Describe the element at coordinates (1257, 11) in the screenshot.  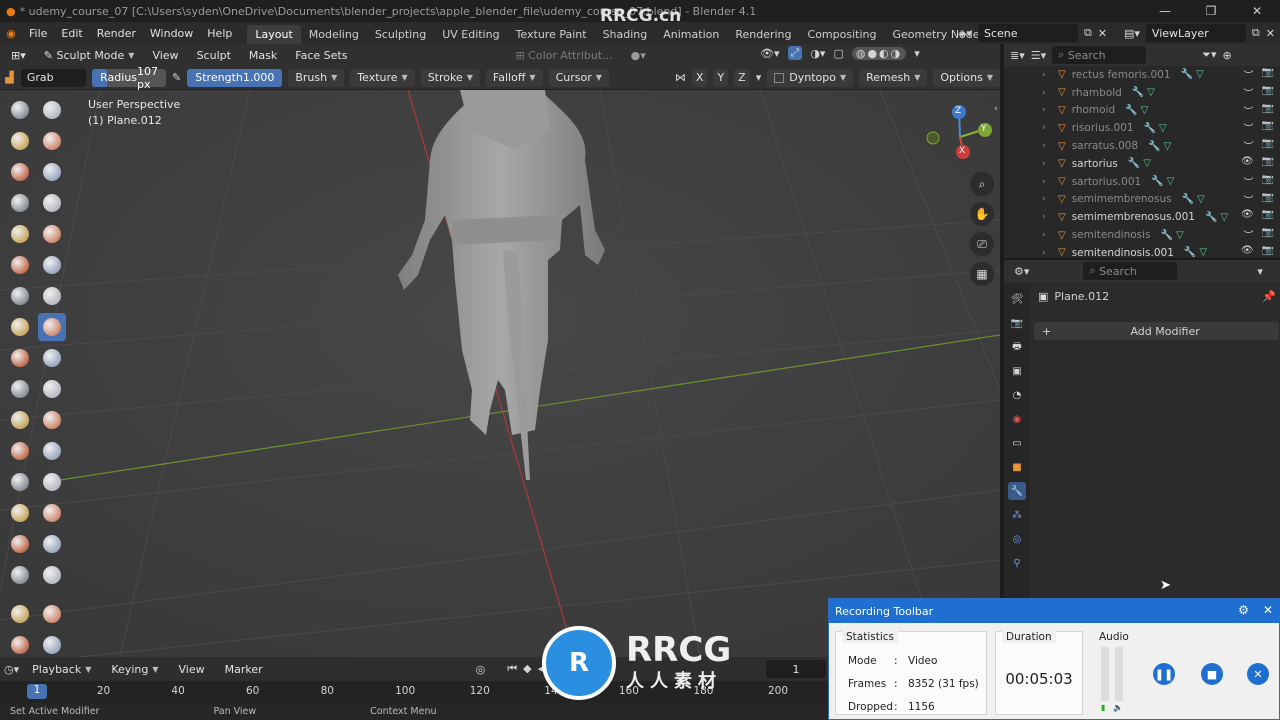
I see `close-button: ✕` at that location.